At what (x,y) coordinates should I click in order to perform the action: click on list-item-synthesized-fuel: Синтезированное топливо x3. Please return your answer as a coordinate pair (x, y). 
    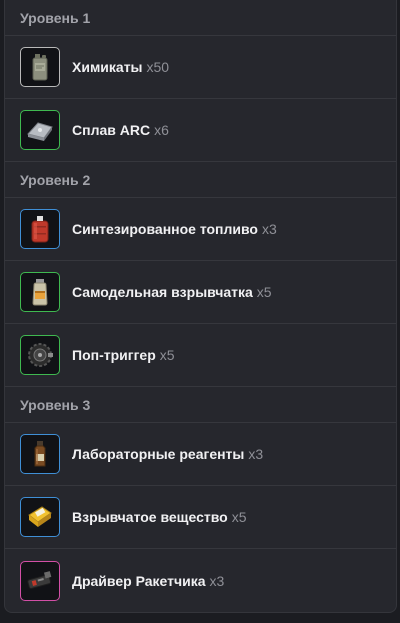
    Looking at the image, I should click on (200, 229).